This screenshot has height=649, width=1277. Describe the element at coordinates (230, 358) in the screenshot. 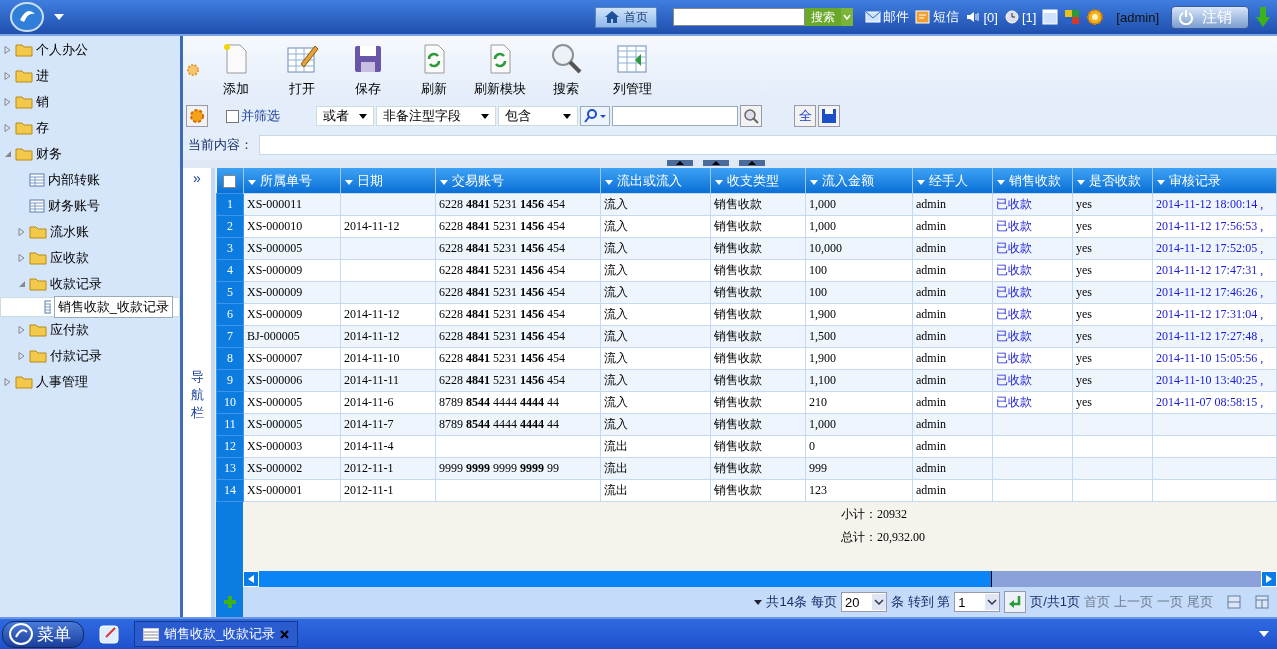

I see `row-number: 8` at that location.